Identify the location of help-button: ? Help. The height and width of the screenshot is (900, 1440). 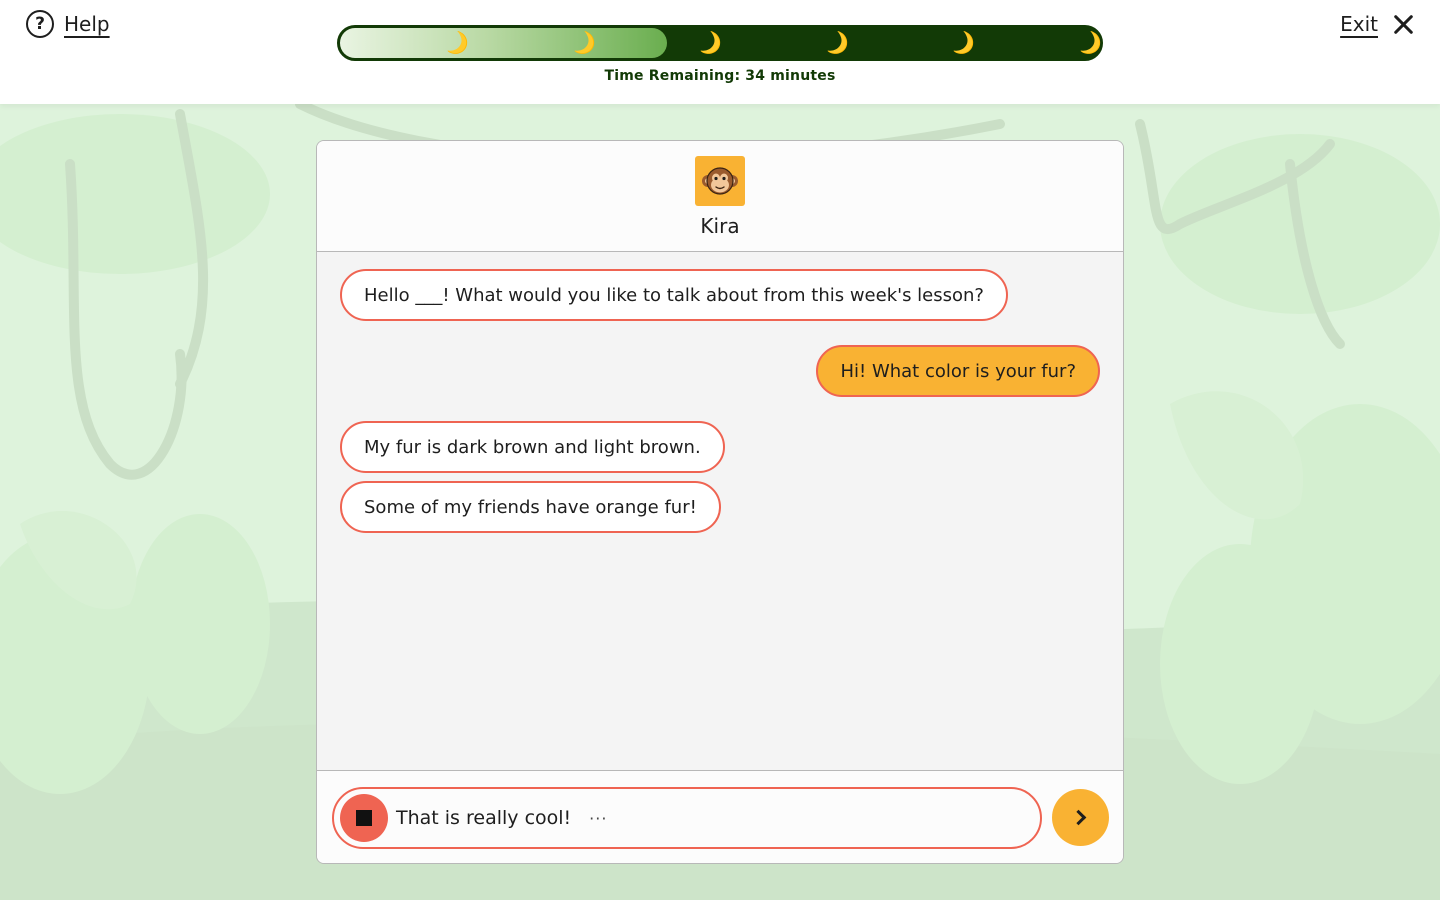
(68, 24).